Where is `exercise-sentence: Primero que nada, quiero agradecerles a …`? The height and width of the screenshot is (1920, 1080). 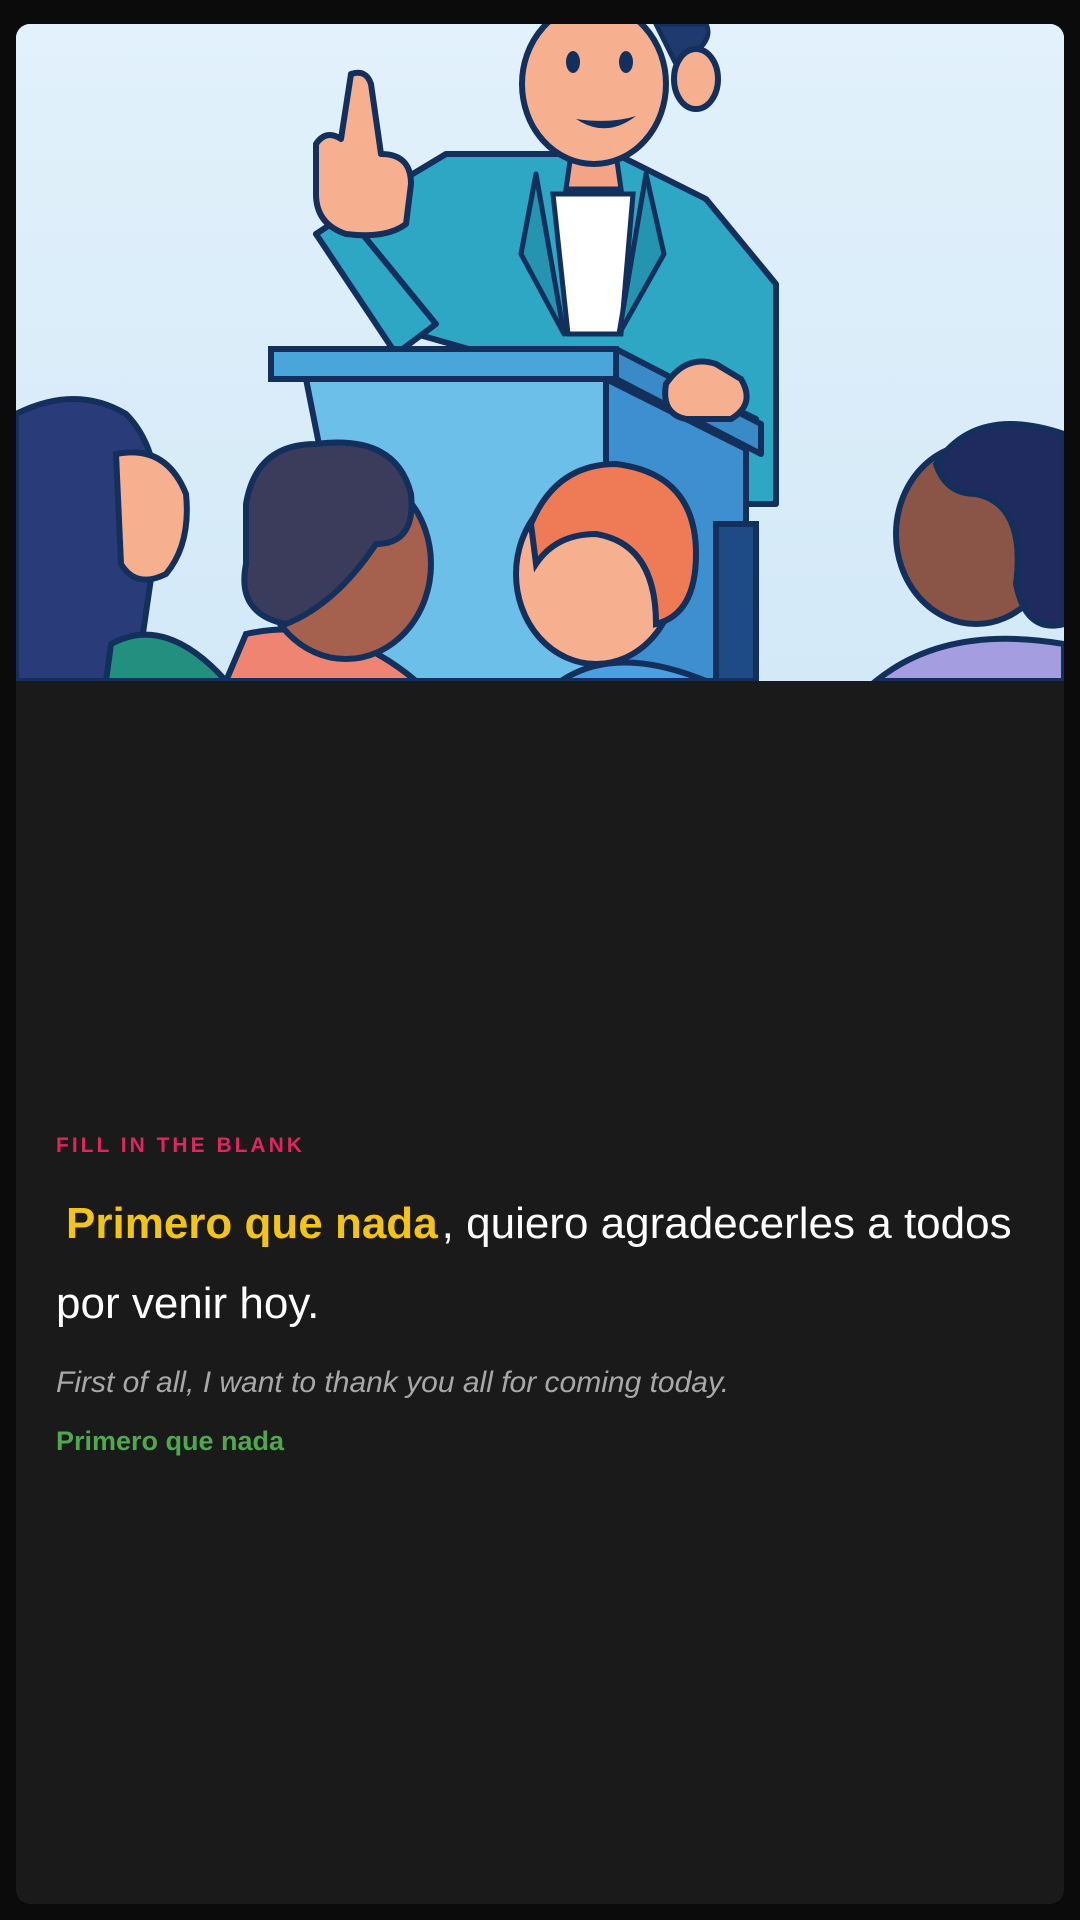 exercise-sentence: Primero que nada, quiero agradecerles a … is located at coordinates (540, 1264).